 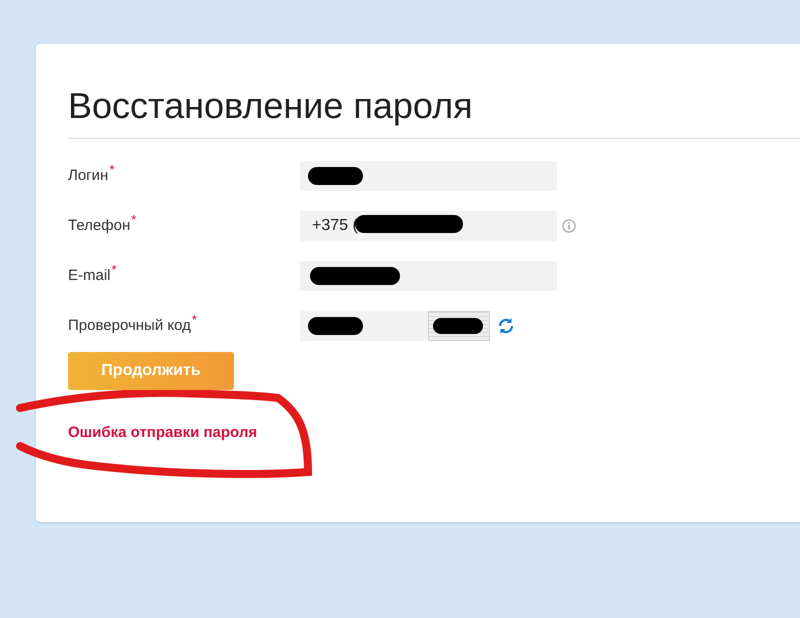 What do you see at coordinates (88, 176) in the screenshot?
I see `field-label: Логин` at bounding box center [88, 176].